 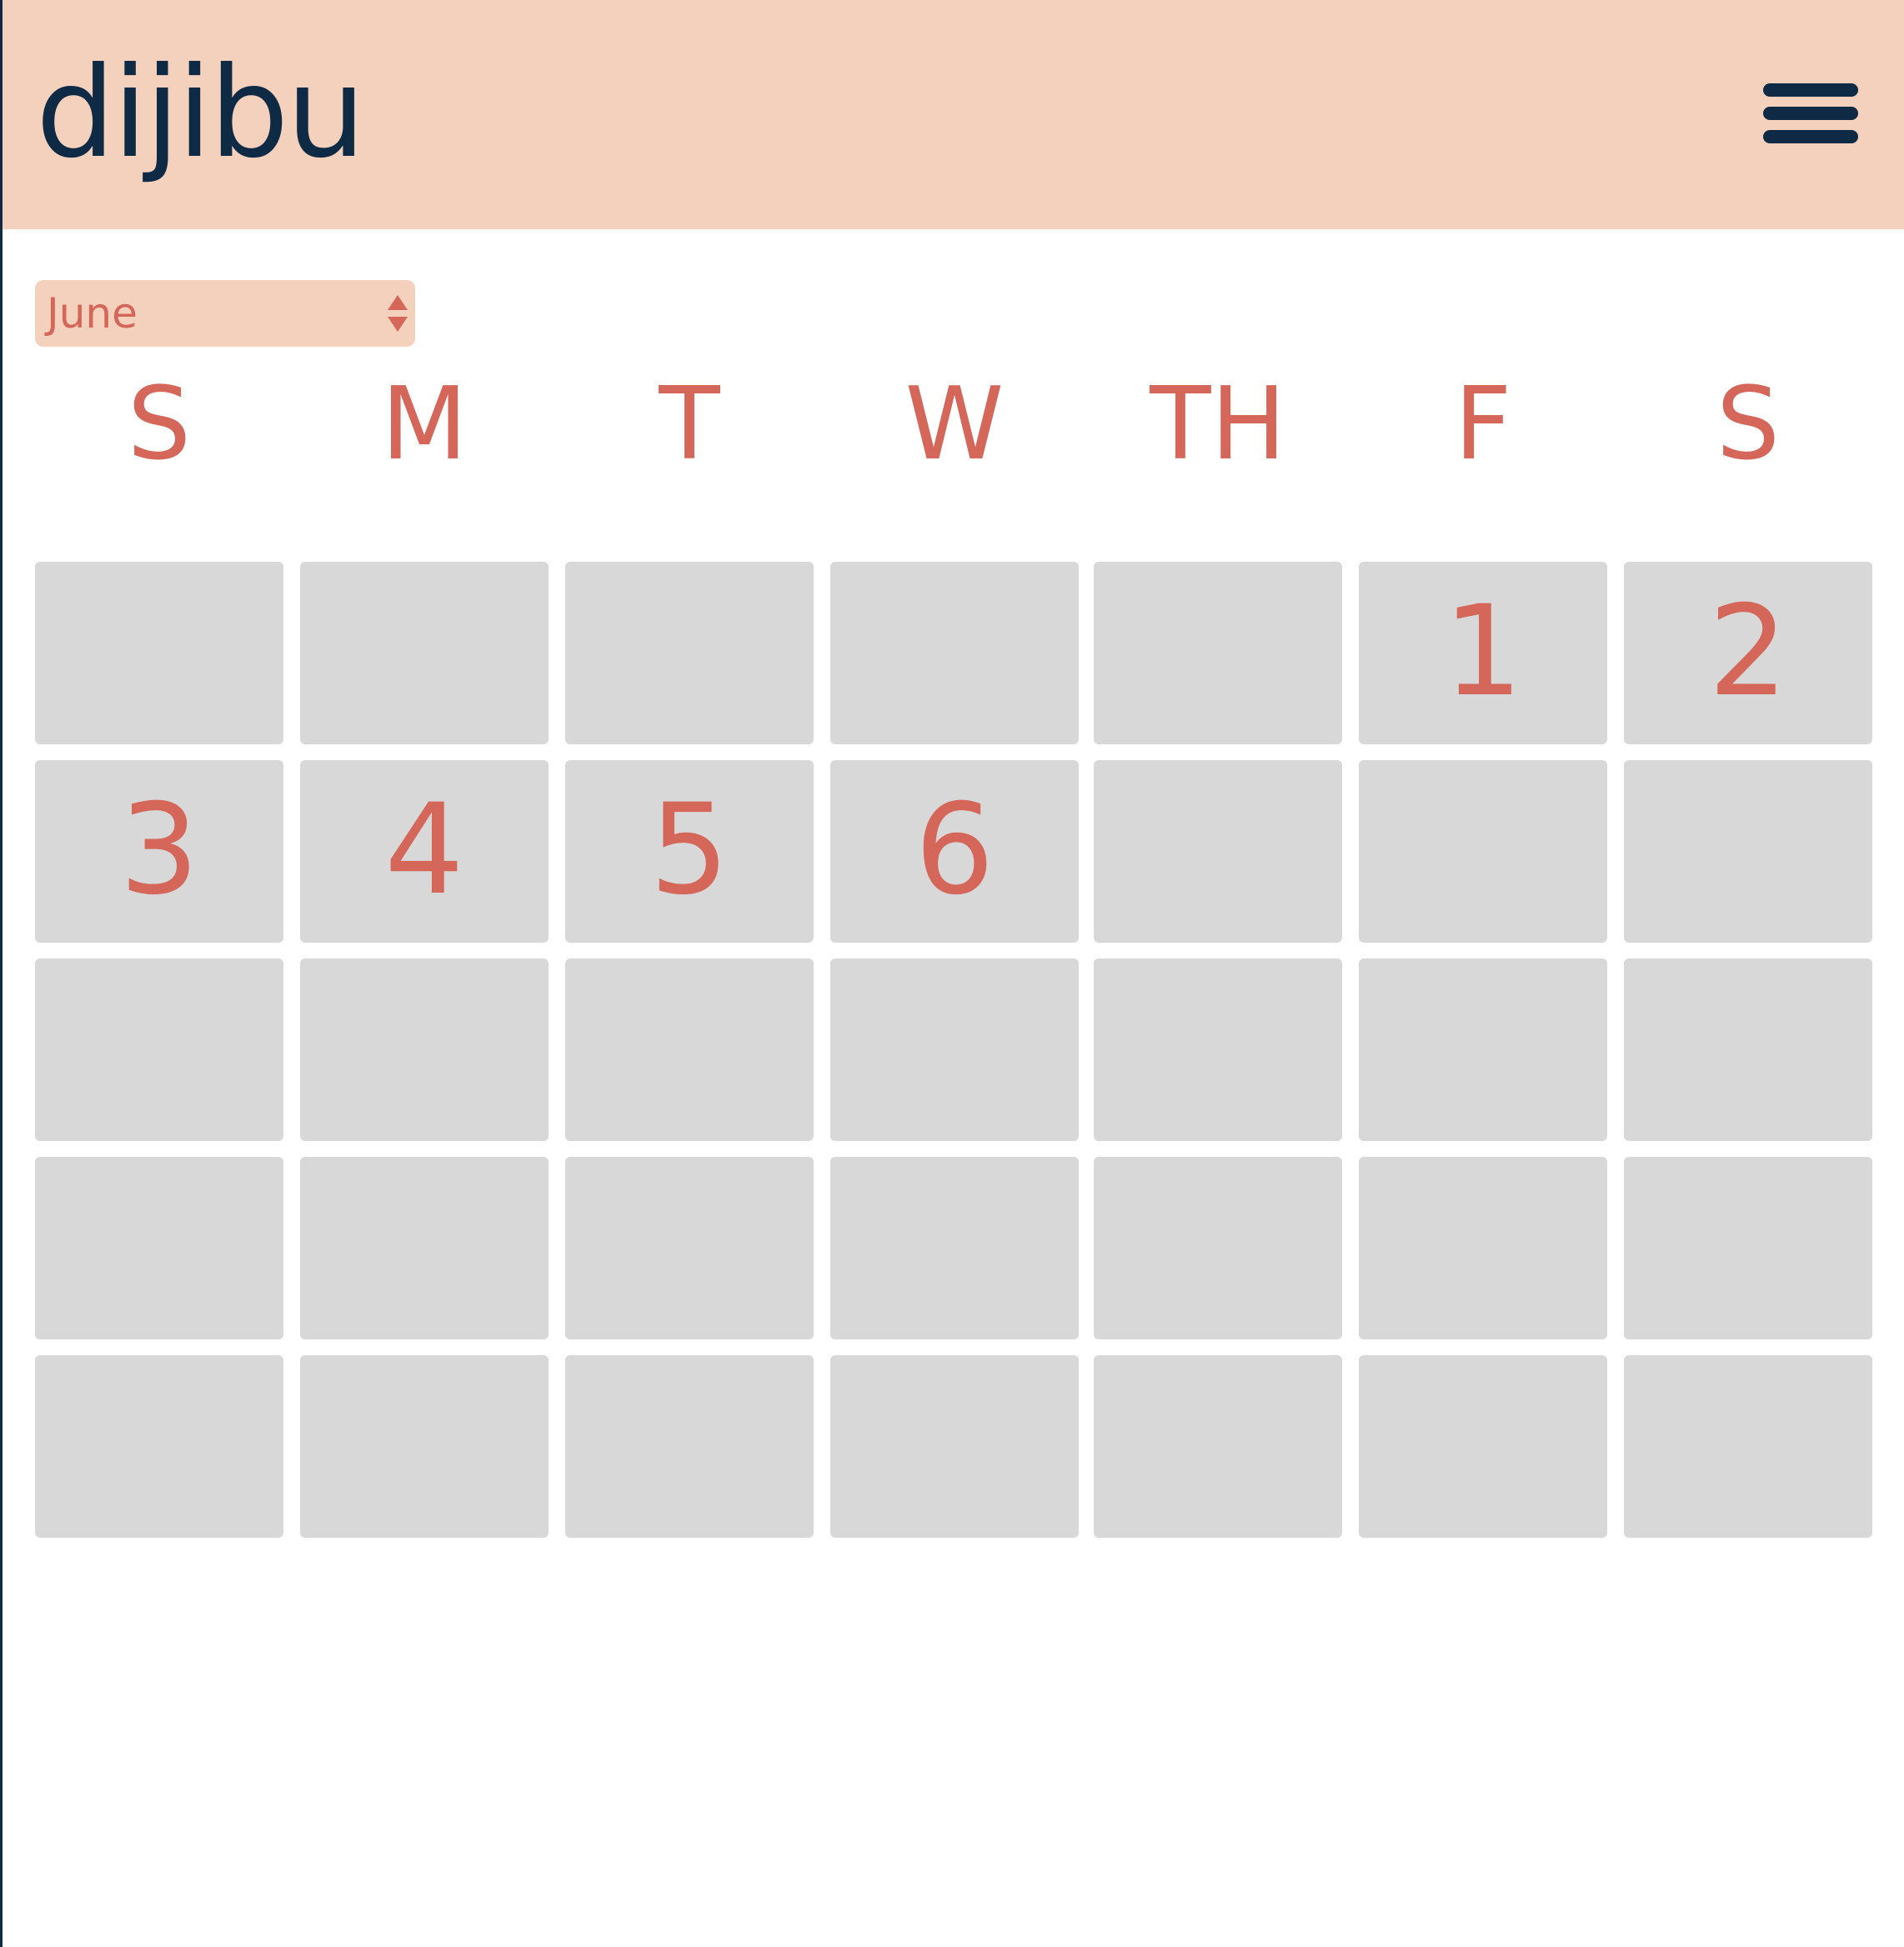 I want to click on weekday-thursday: TH, so click(x=1218, y=425).